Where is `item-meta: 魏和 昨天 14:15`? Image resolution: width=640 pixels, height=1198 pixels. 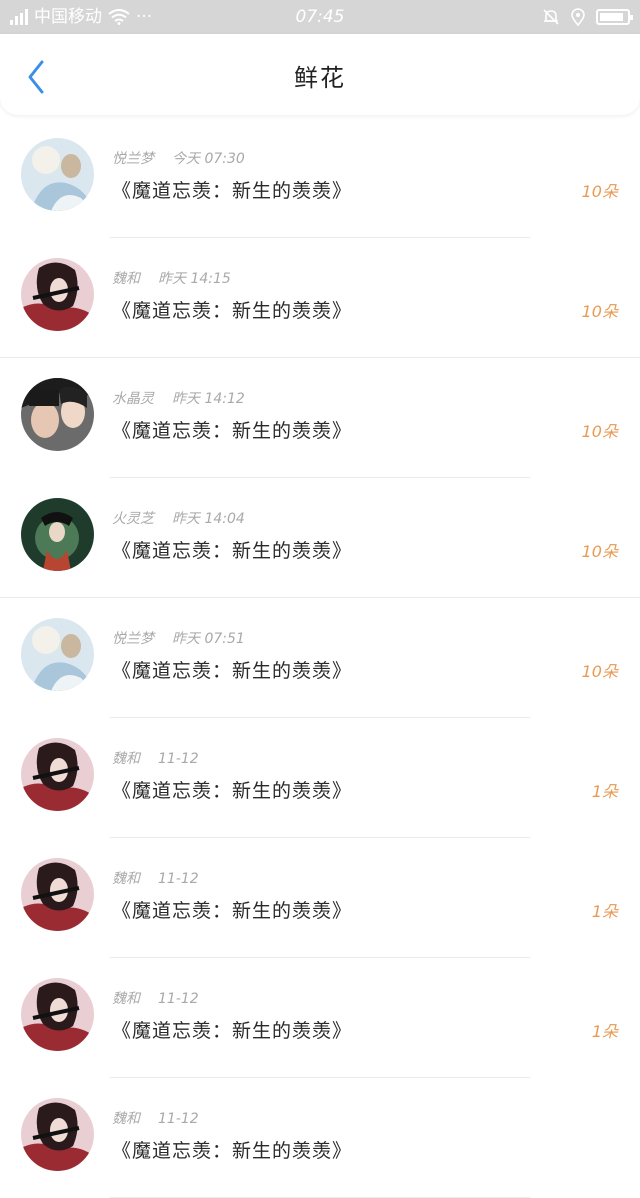 item-meta: 魏和 昨天 14:15 is located at coordinates (171, 278).